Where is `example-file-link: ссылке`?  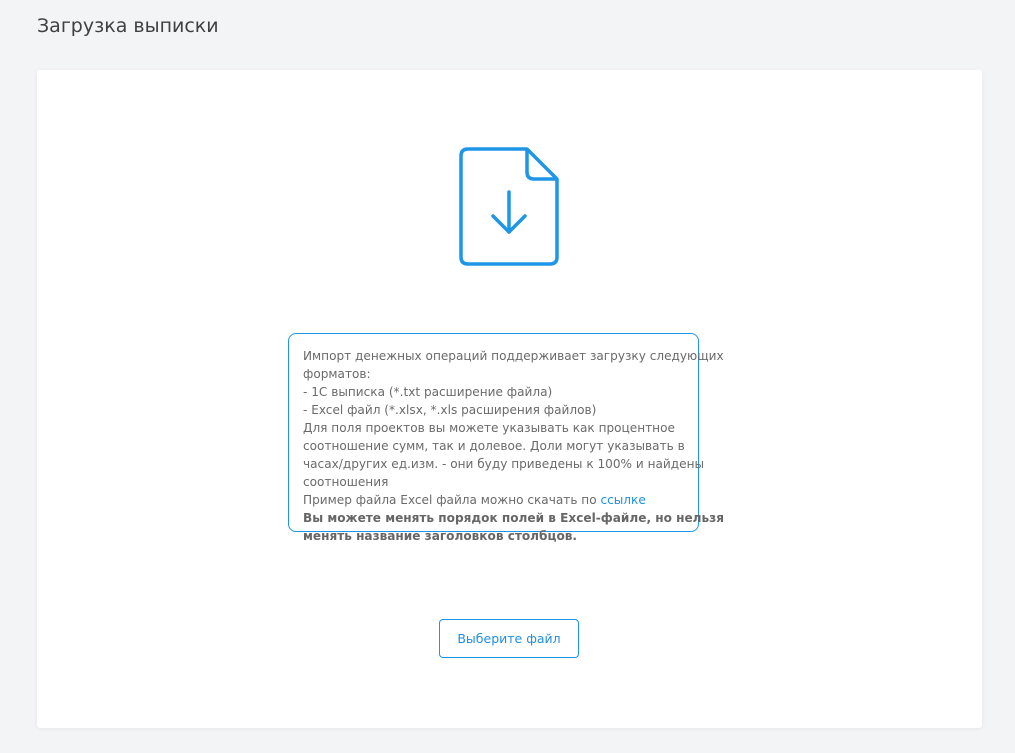 example-file-link: ссылке is located at coordinates (622, 500).